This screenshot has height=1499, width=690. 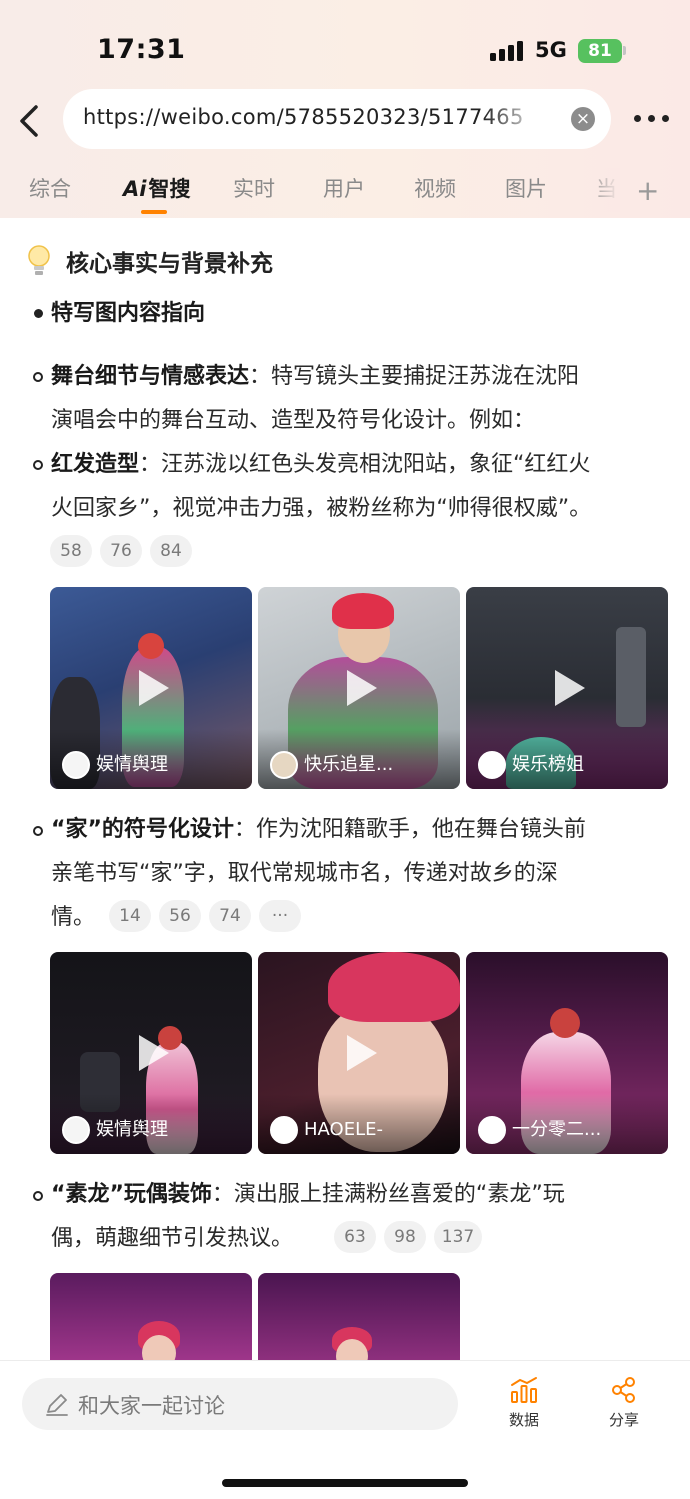 I want to click on url-text: https://weibo.com/5785520323/5177465, so click(x=303, y=117).